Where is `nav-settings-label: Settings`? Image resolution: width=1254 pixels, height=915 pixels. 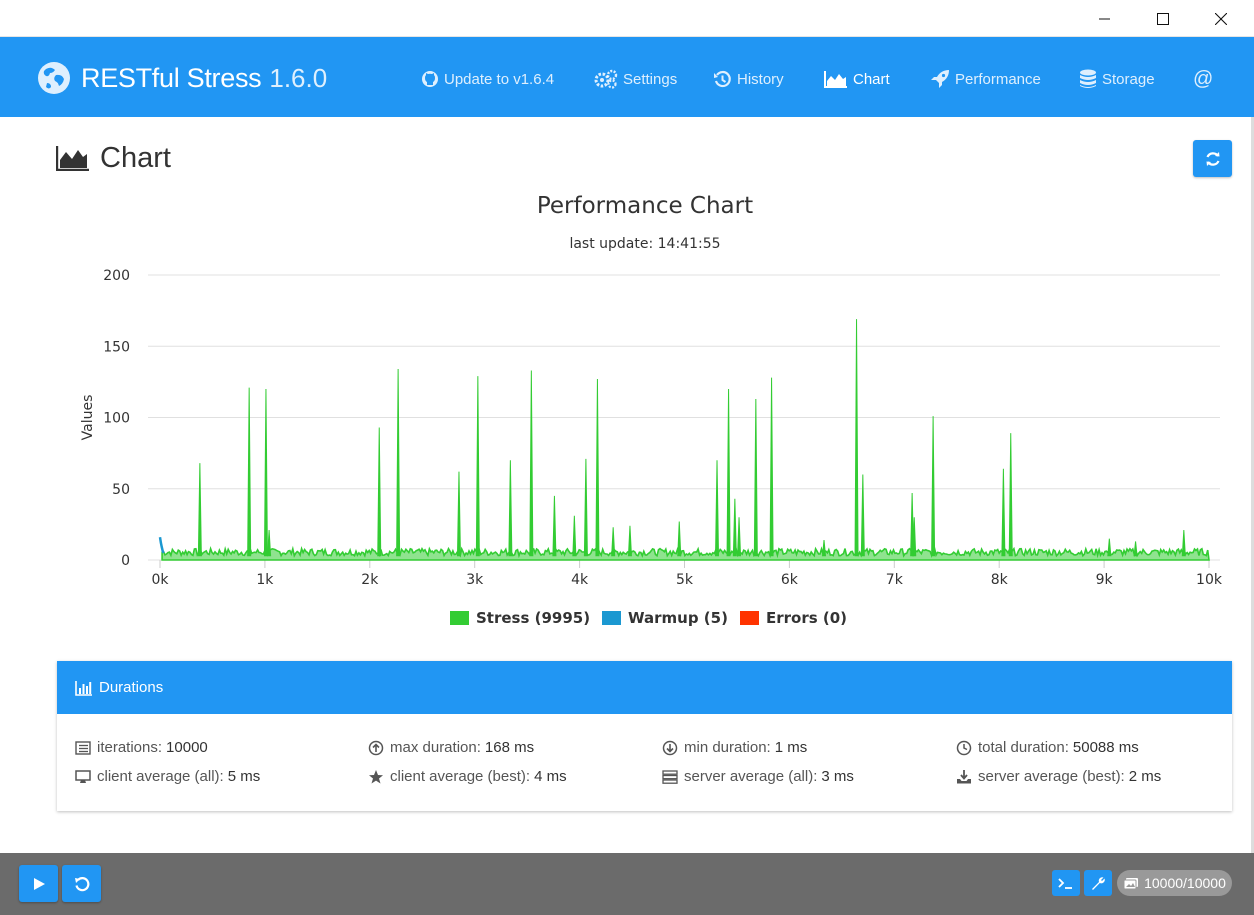
nav-settings-label: Settings is located at coordinates (650, 79).